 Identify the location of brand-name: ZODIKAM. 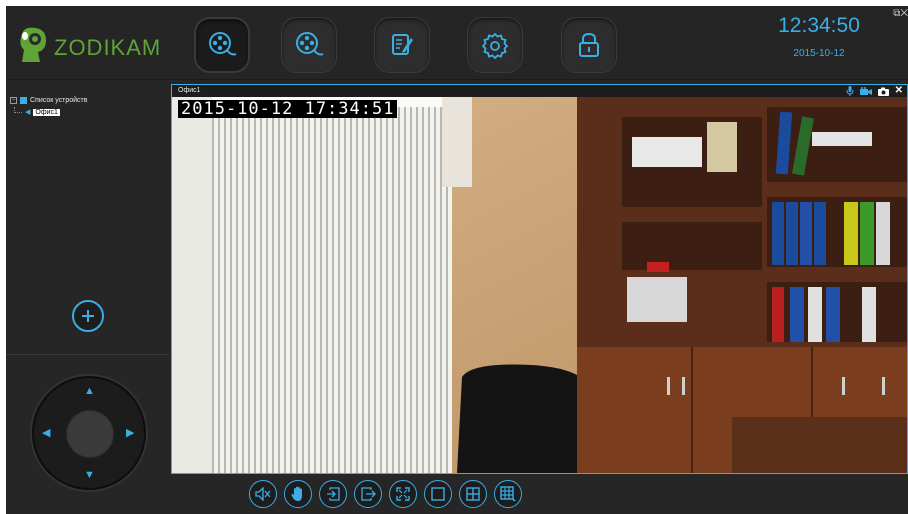
(108, 47).